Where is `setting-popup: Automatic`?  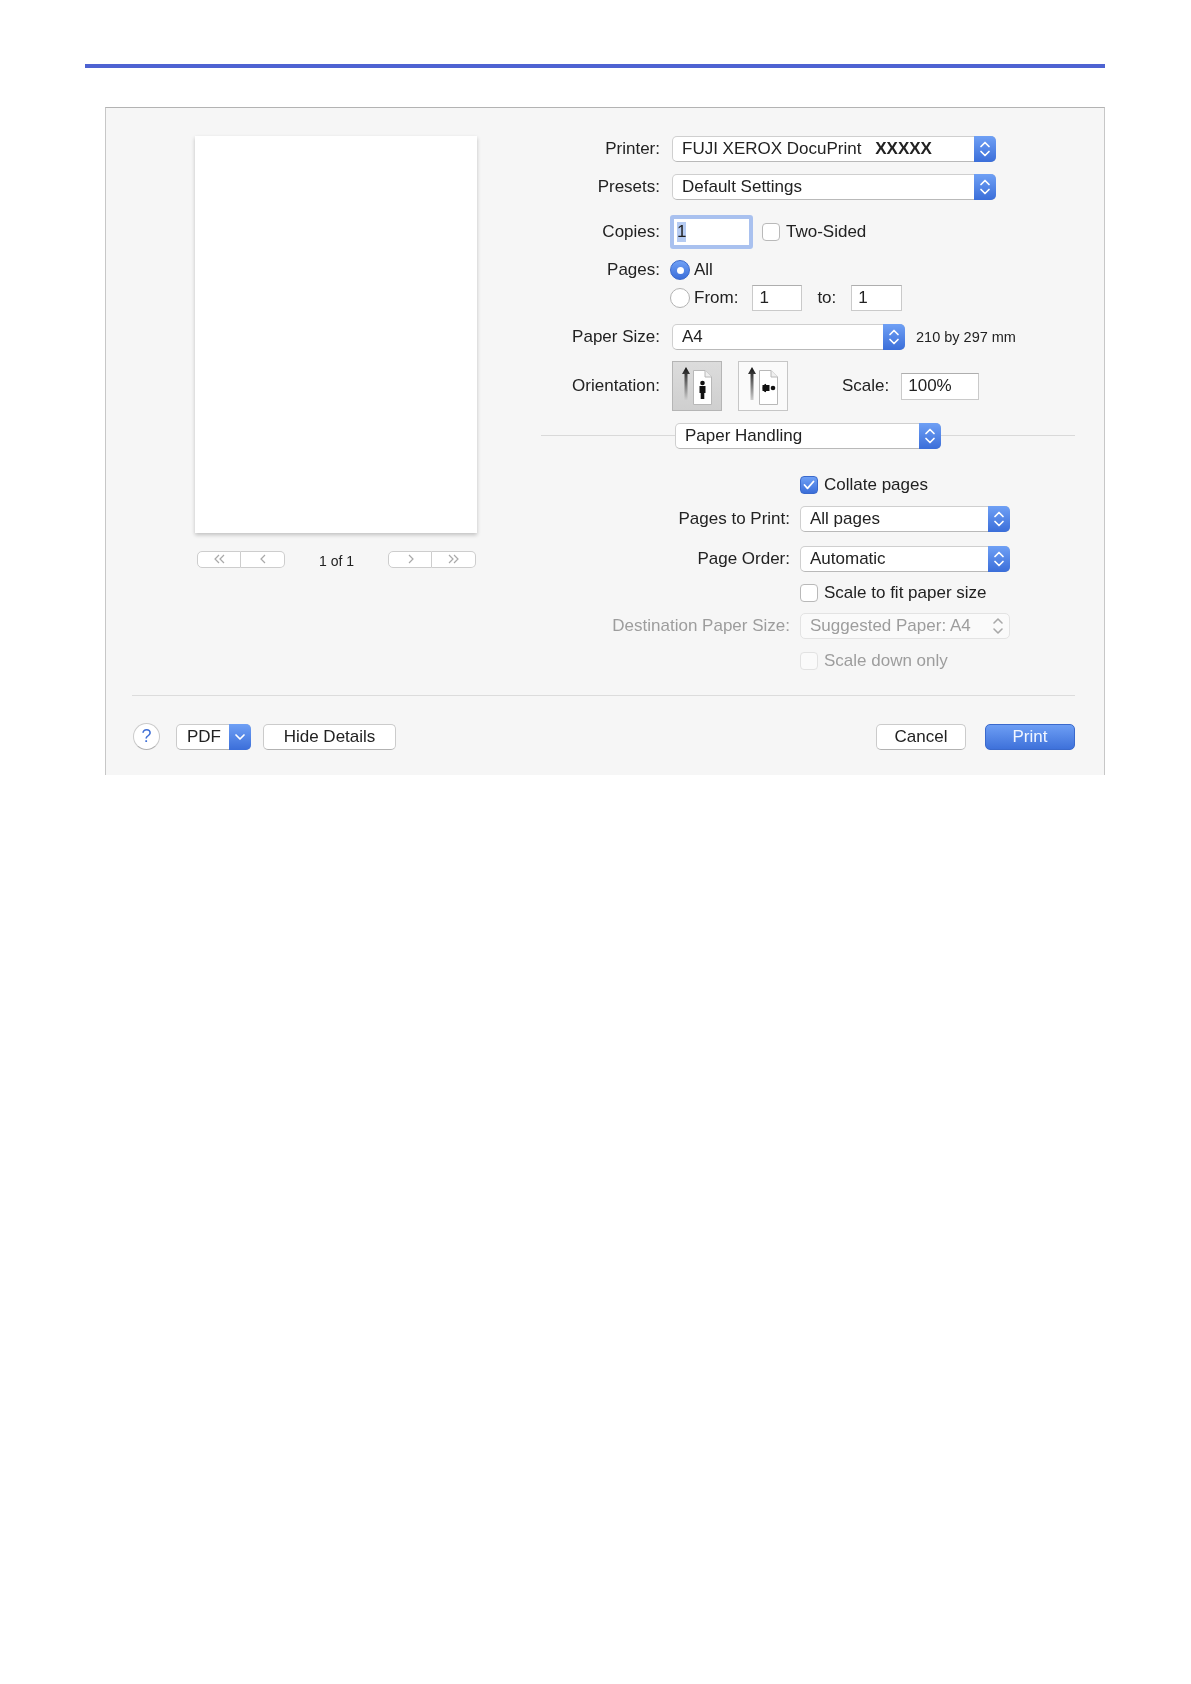 setting-popup: Automatic is located at coordinates (905, 559).